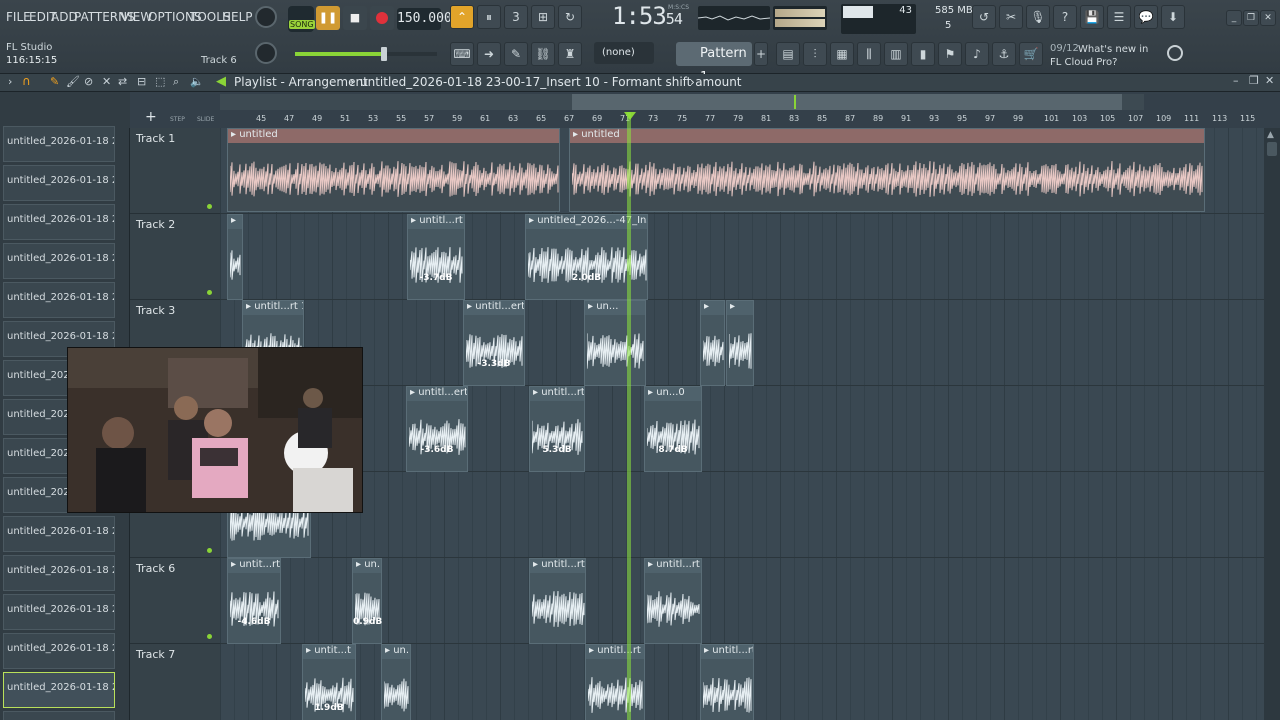 This screenshot has height=720, width=1280. What do you see at coordinates (221, 81) in the screenshot?
I see `playlist-arrow-icon: ◀` at bounding box center [221, 81].